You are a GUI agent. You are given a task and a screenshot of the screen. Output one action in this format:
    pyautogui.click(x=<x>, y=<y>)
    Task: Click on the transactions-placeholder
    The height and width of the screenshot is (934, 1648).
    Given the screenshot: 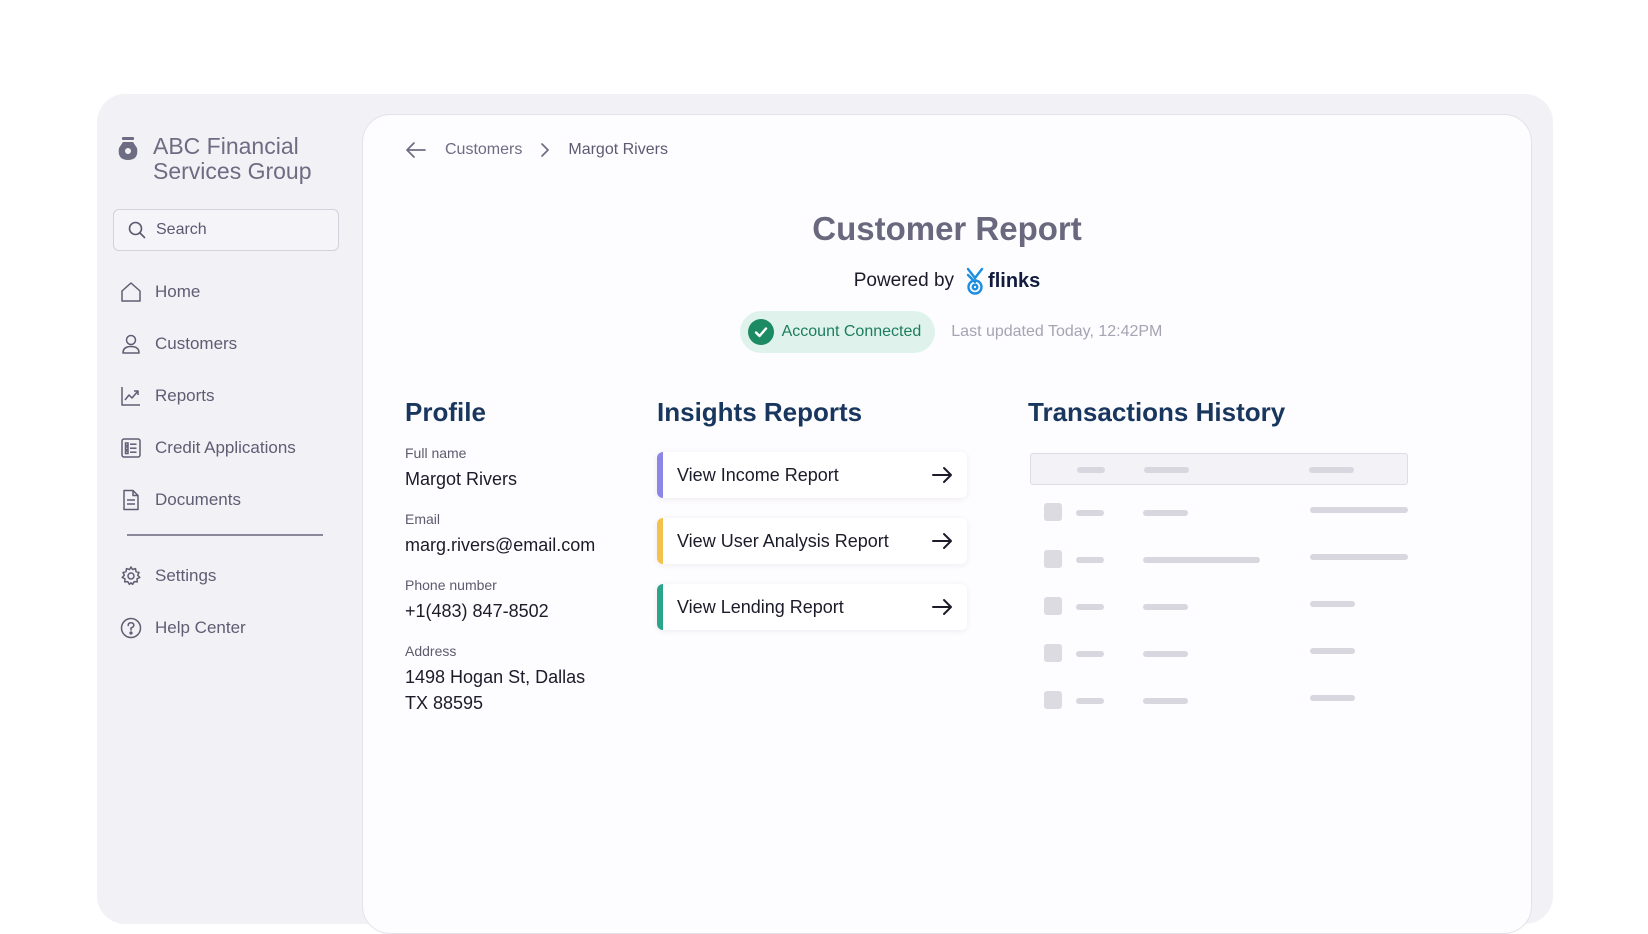 What is the action you would take?
    pyautogui.click(x=1219, y=595)
    